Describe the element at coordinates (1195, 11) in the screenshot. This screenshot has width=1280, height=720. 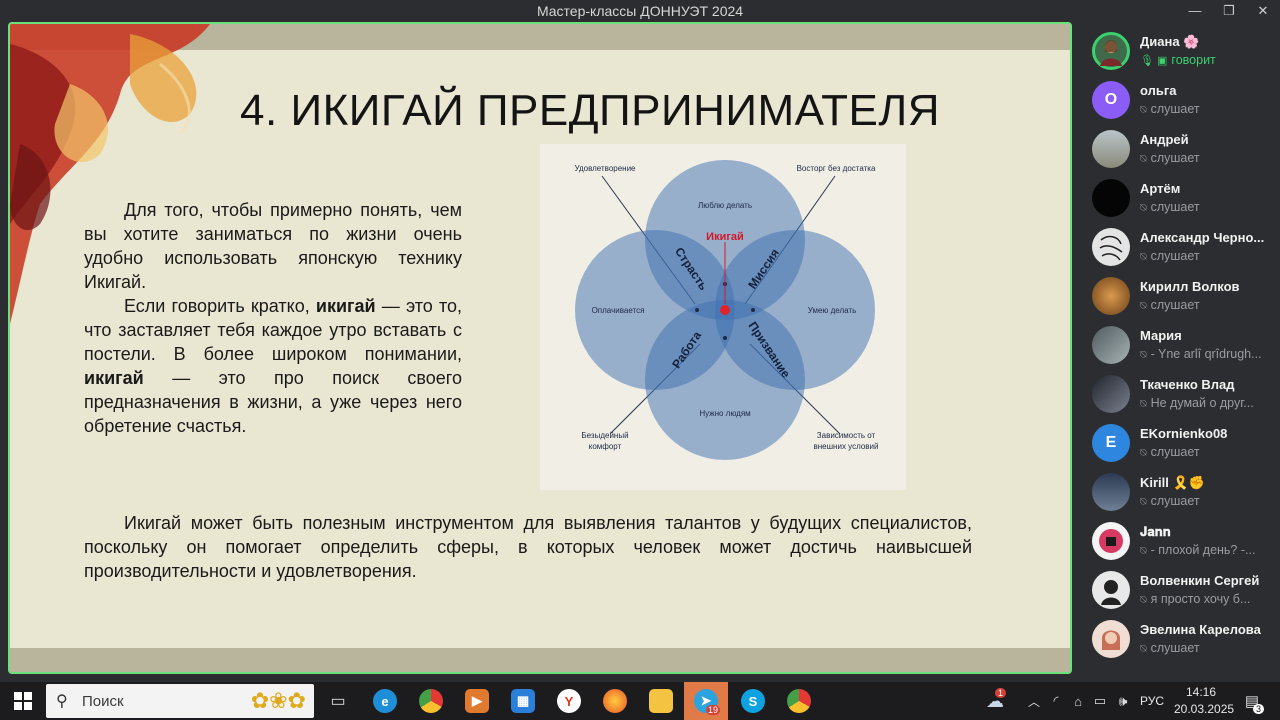
I see `minimize-button: —` at that location.